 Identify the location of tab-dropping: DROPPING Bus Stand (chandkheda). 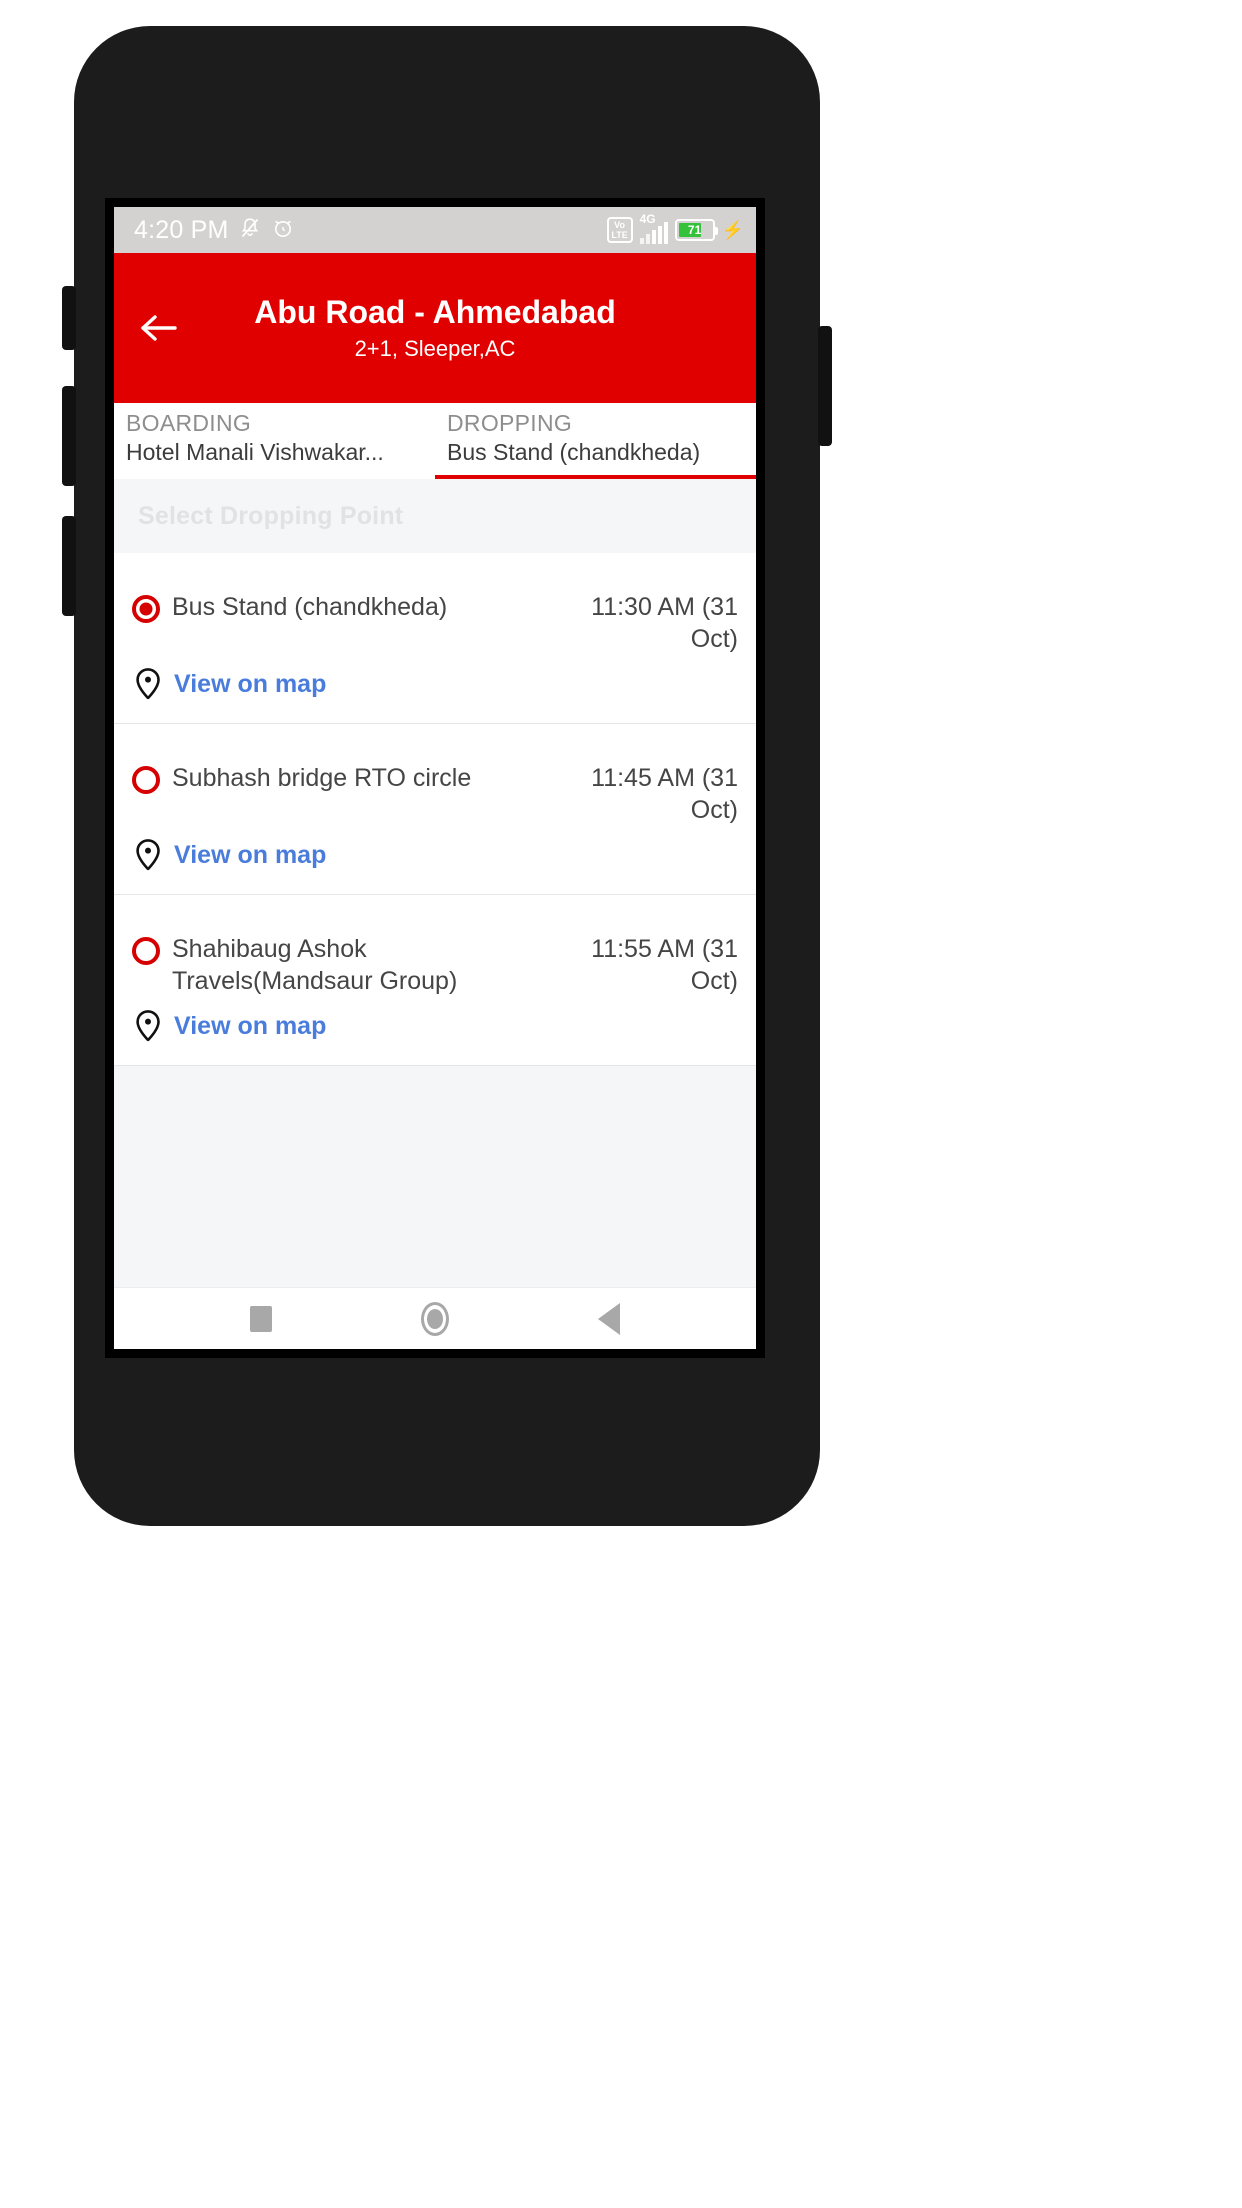
(595, 441).